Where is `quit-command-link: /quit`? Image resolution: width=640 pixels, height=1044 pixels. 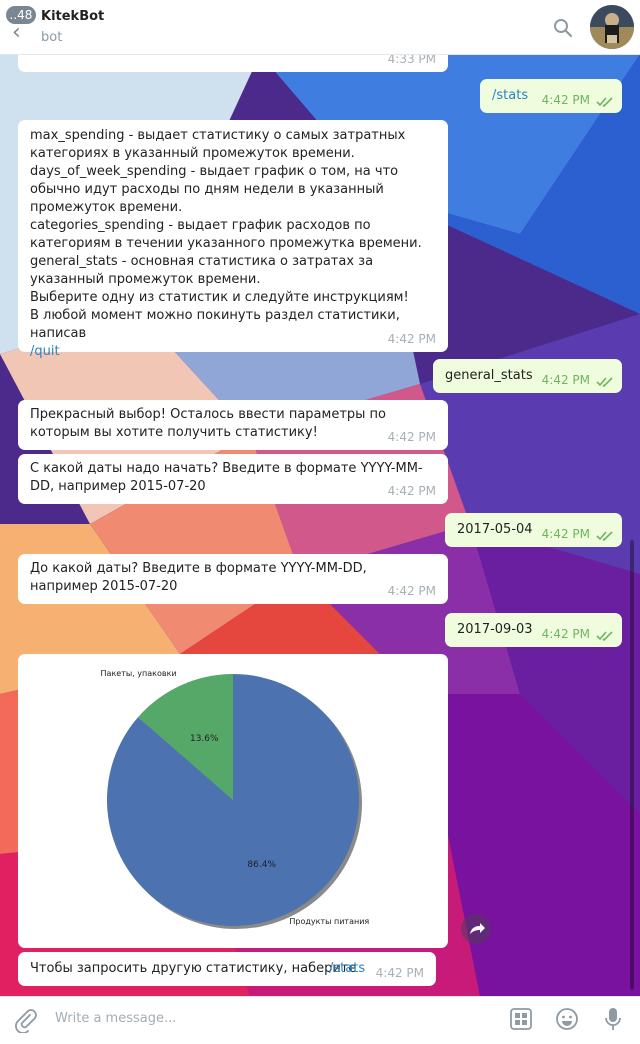 quit-command-link: /quit is located at coordinates (45, 351).